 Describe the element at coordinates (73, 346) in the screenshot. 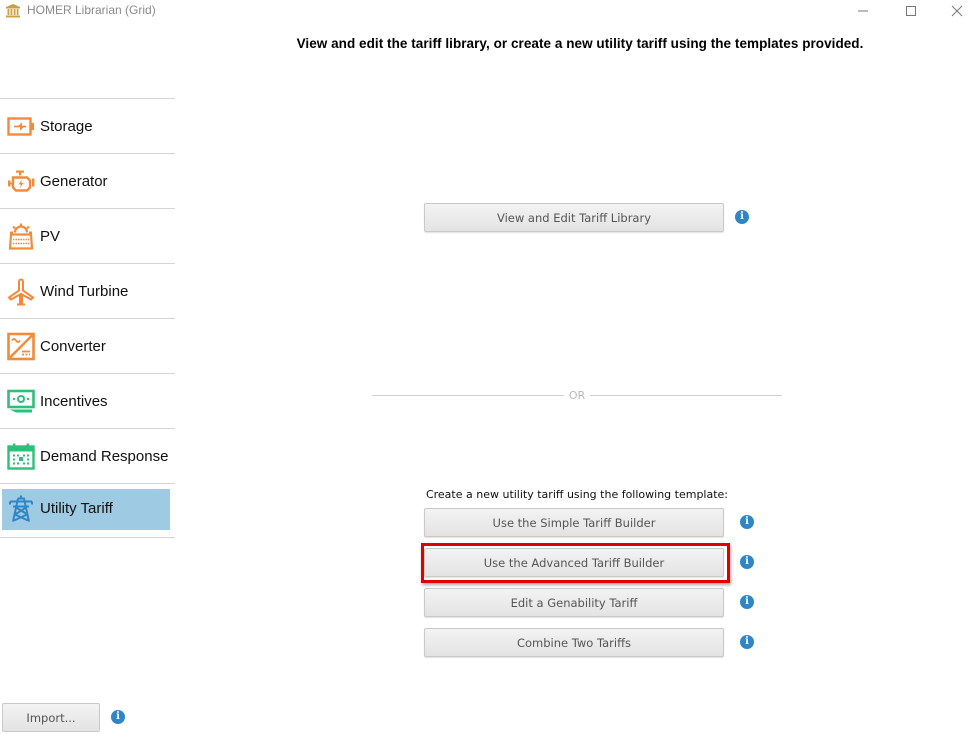

I see `sidebar-item-label: Converter` at that location.